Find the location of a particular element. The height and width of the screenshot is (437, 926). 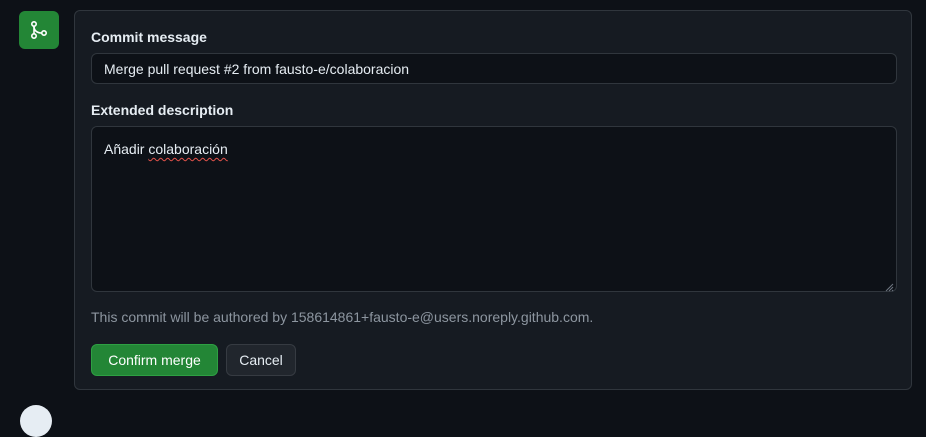

resize-grip-icon is located at coordinates (889, 285).